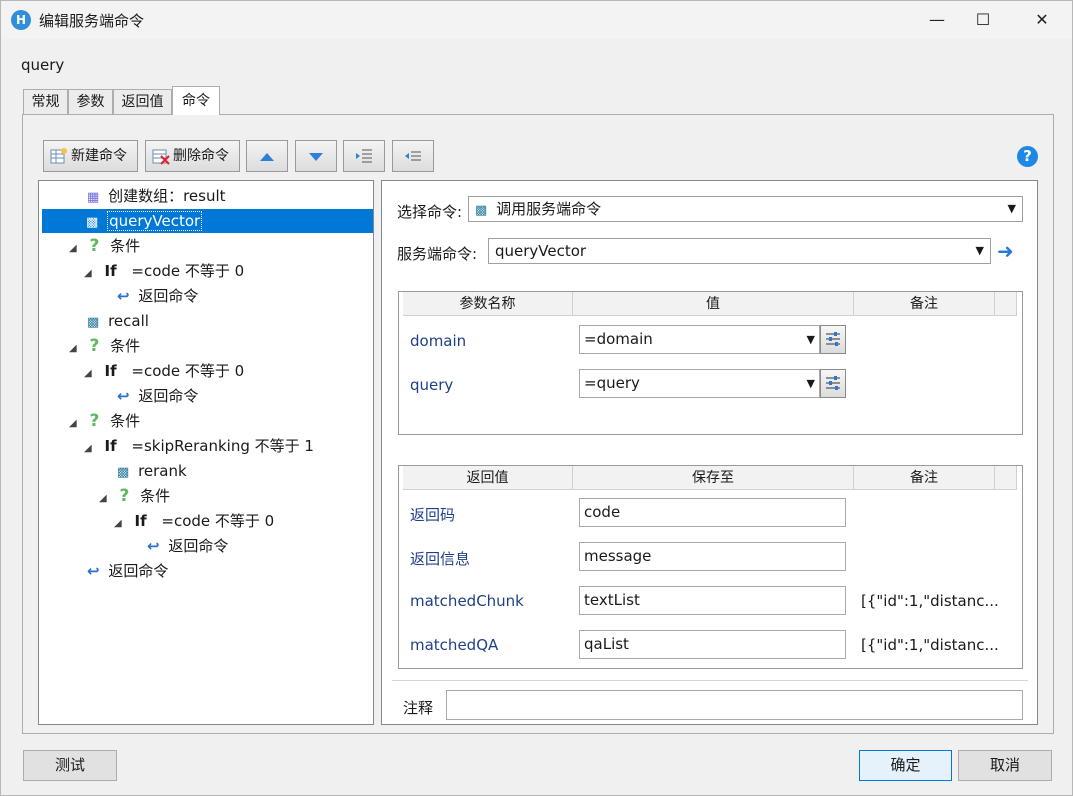  I want to click on arrow-down-icon, so click(316, 157).